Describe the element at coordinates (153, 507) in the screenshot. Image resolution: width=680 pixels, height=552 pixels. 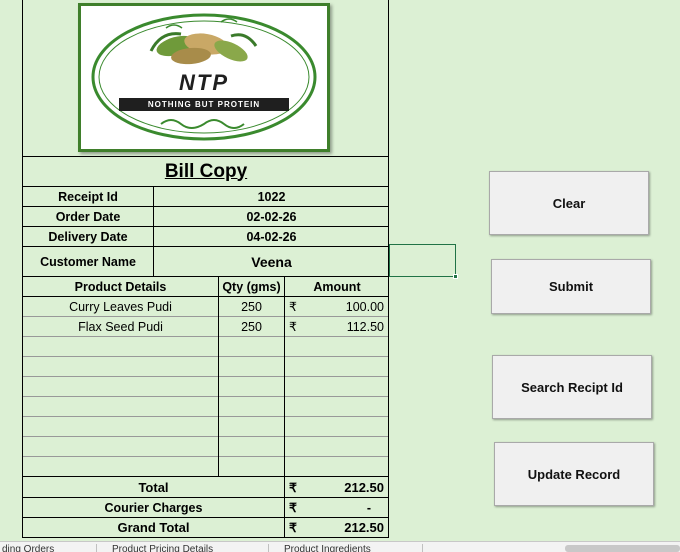
I see `courier-label: Courier Charges` at that location.